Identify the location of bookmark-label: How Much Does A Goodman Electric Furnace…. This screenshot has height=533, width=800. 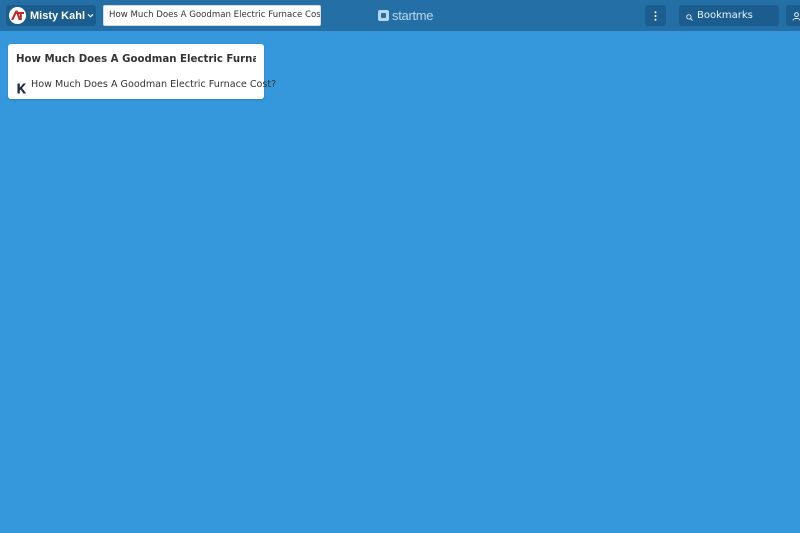
(154, 84).